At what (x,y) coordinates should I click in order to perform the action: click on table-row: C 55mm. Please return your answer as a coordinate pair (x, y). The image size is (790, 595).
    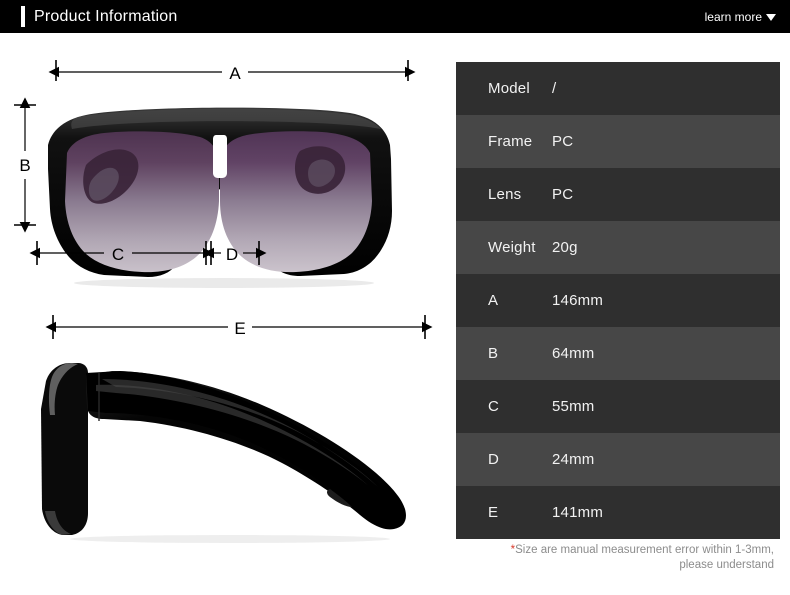
    Looking at the image, I should click on (618, 406).